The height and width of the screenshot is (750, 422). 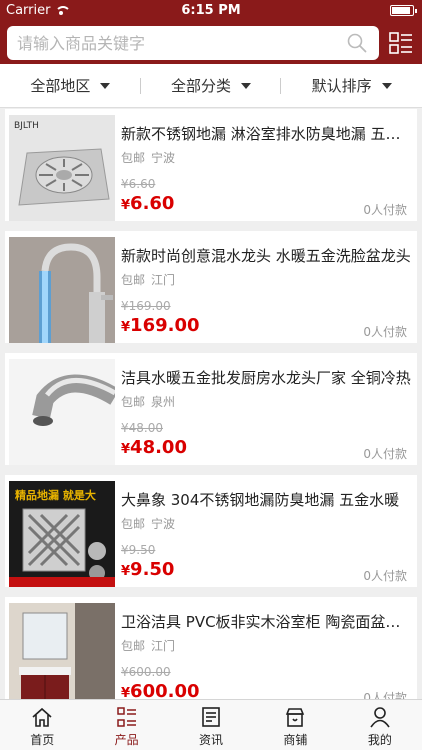 I want to click on status-time: 6:15 PM, so click(x=211, y=10).